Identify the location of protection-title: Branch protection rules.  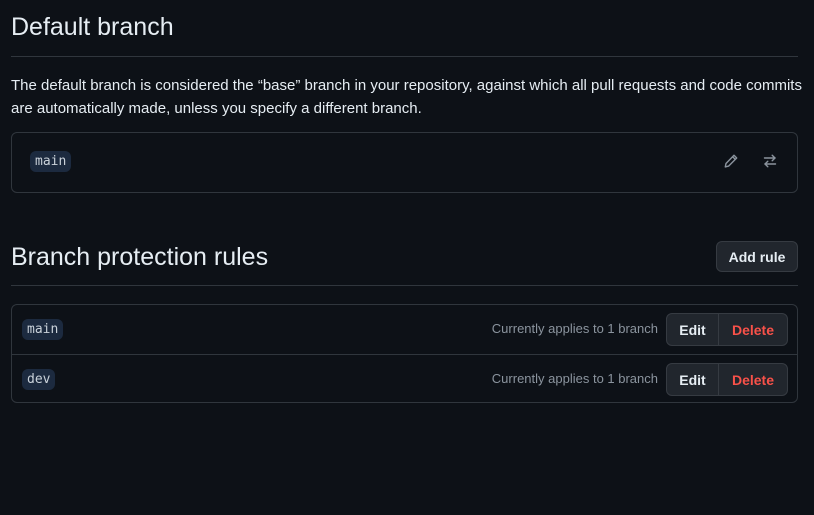
(140, 257).